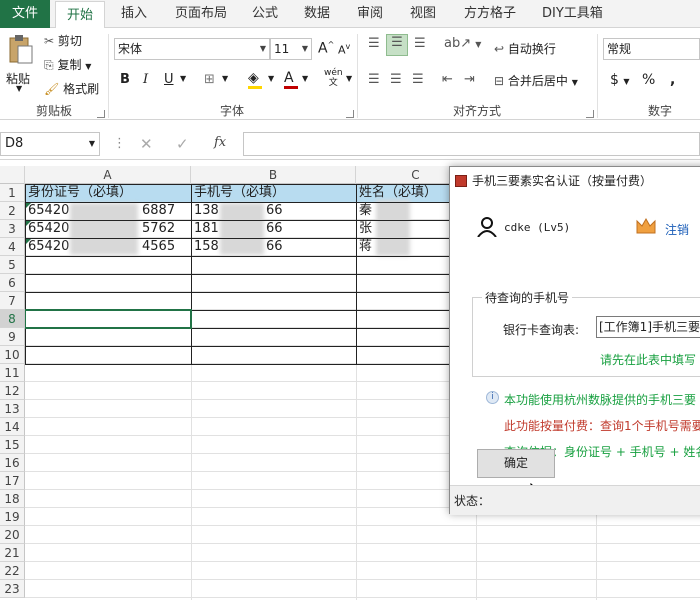 The height and width of the screenshot is (600, 700). Describe the element at coordinates (12, 283) in the screenshot. I see `row-header: 6` at that location.